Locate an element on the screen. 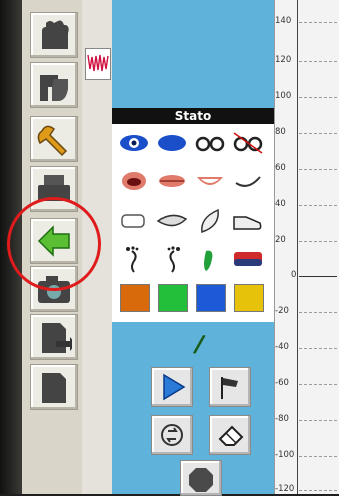 Image resolution: width=339 pixels, height=496 pixels. shoe-icon is located at coordinates (247, 223).